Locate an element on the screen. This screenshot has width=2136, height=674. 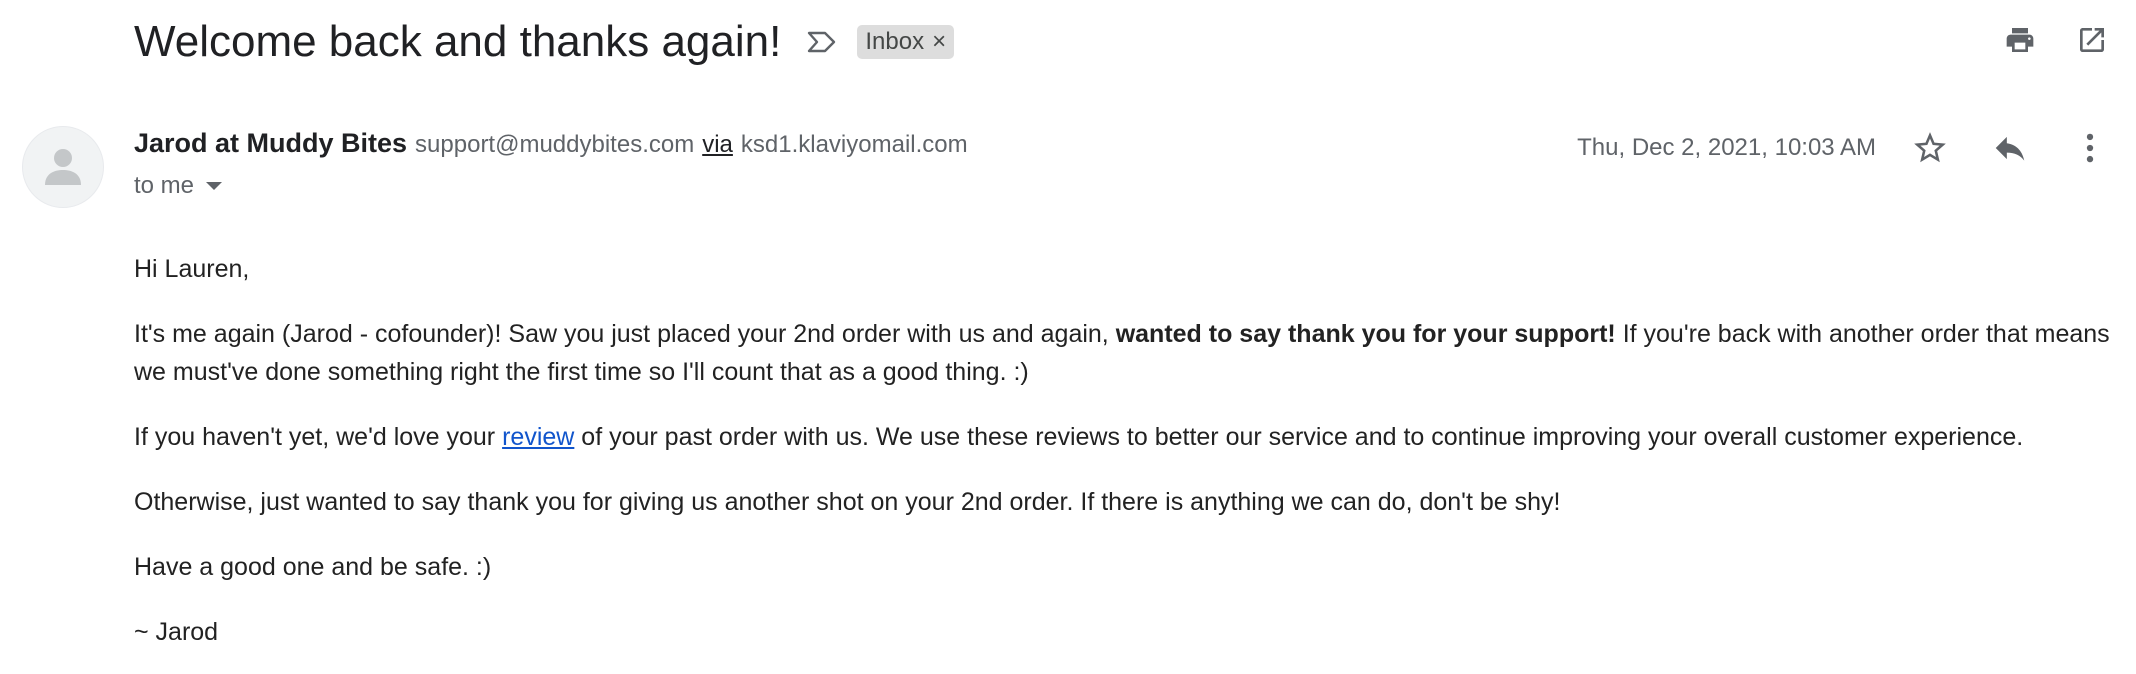
body-paragraph-4: Have a good one and be safe. :) is located at coordinates (313, 567).